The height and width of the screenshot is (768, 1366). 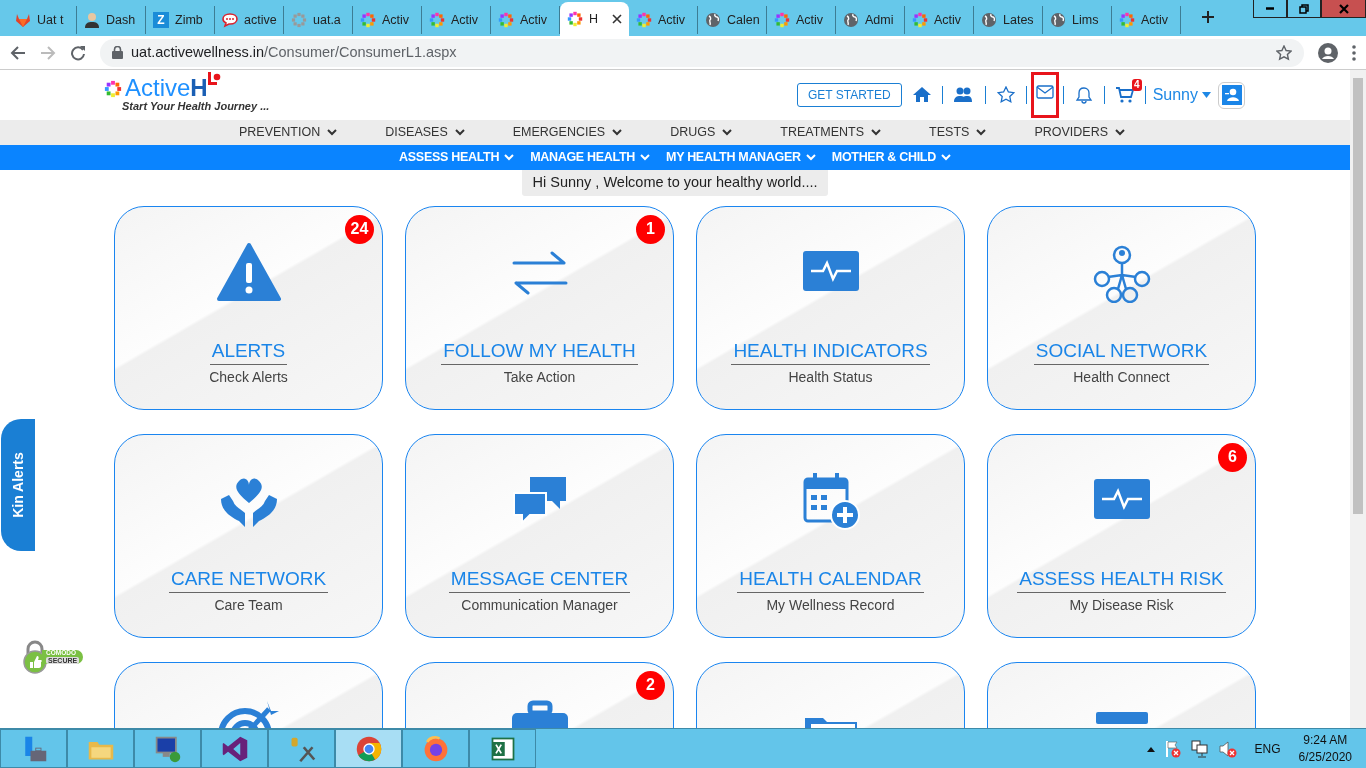 What do you see at coordinates (48, 53) in the screenshot?
I see `forward-arrow-icon` at bounding box center [48, 53].